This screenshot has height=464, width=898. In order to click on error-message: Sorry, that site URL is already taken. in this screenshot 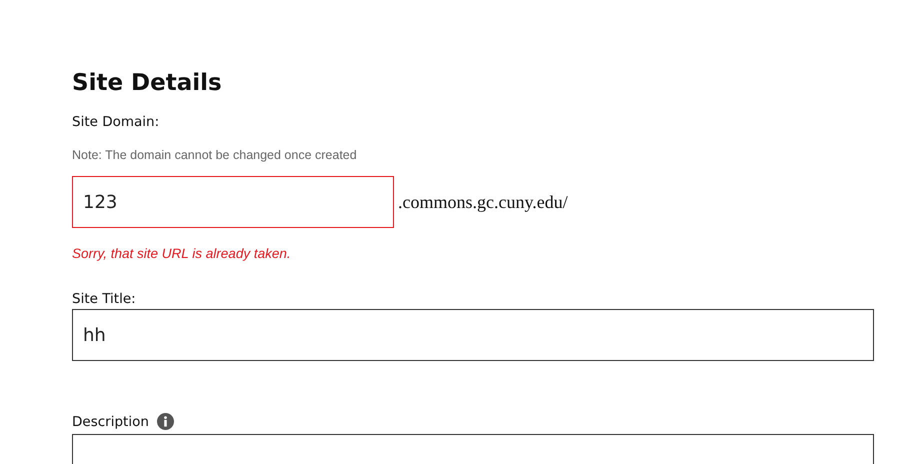, I will do `click(182, 253)`.